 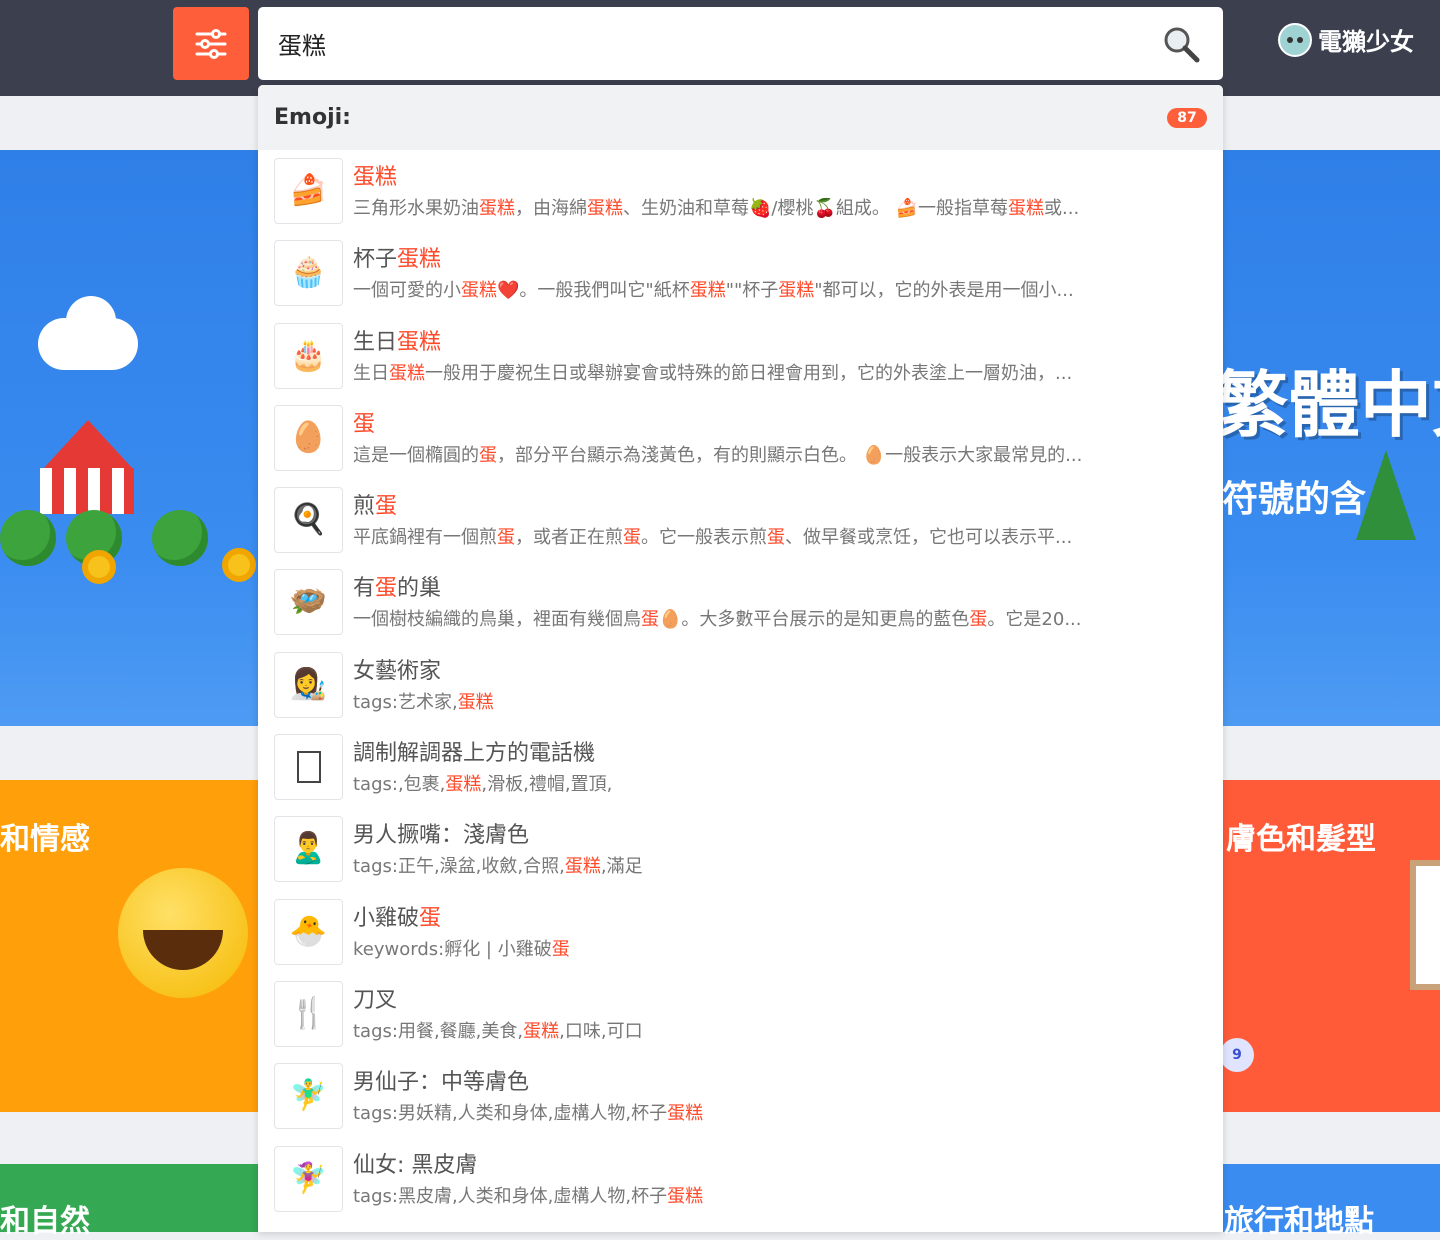 What do you see at coordinates (752, 291) in the screenshot?
I see `description-segment: ""杯子` at bounding box center [752, 291].